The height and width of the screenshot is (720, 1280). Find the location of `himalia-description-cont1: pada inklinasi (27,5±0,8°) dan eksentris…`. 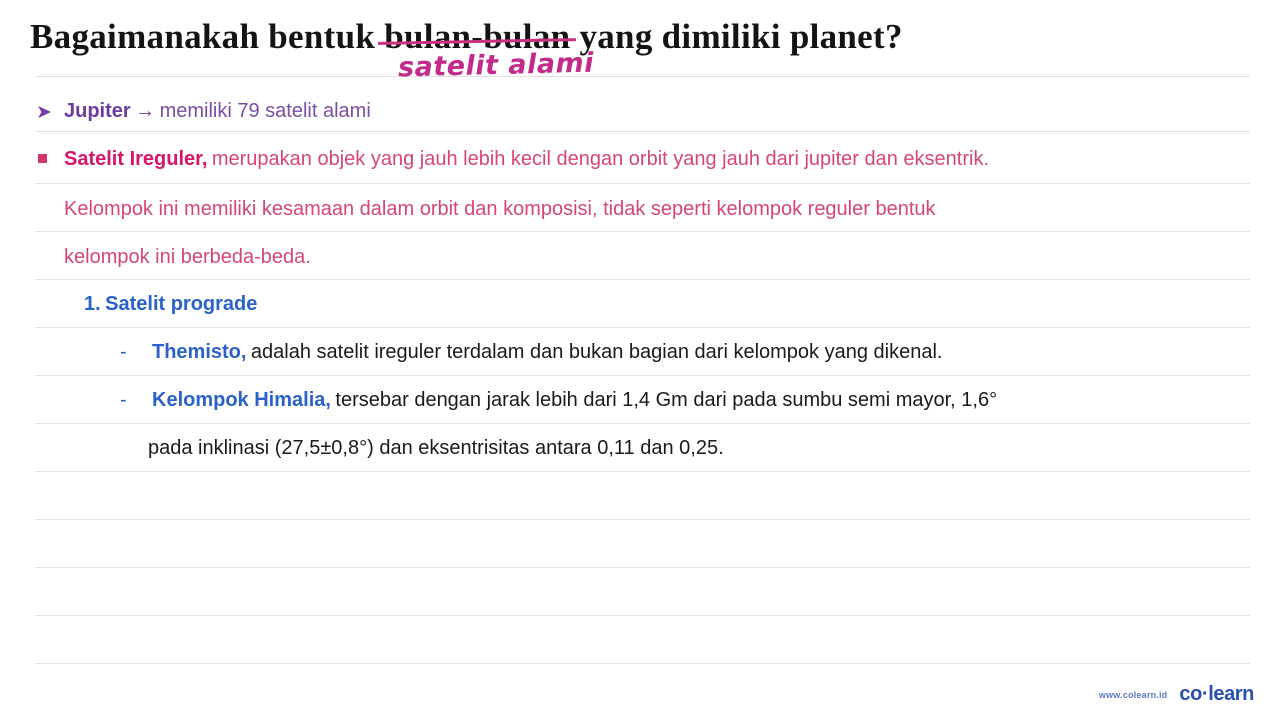

himalia-description-cont1: pada inklinasi (27,5±0,8°) dan eksentris… is located at coordinates (436, 448).